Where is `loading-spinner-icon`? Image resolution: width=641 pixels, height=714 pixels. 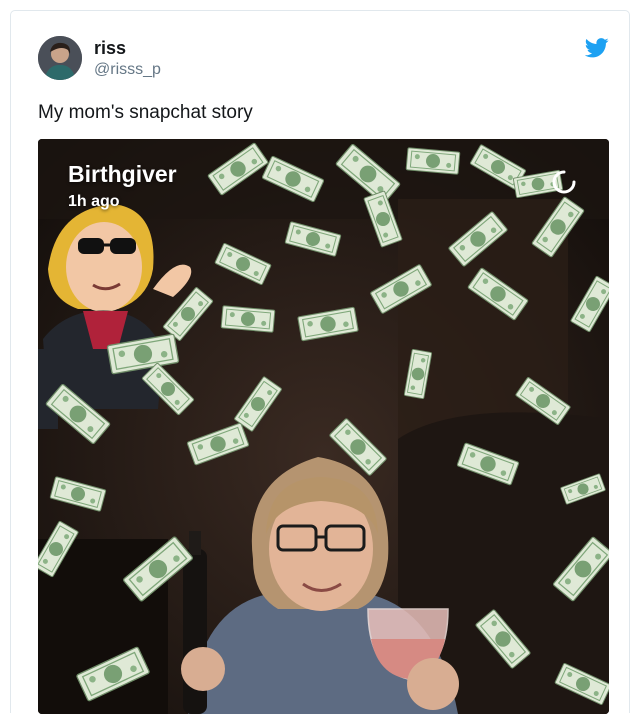 loading-spinner-icon is located at coordinates (564, 182).